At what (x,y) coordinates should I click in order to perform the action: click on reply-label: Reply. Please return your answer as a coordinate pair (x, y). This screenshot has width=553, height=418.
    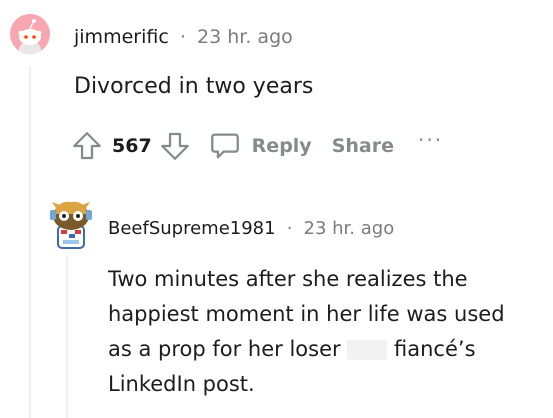
    Looking at the image, I should click on (281, 146).